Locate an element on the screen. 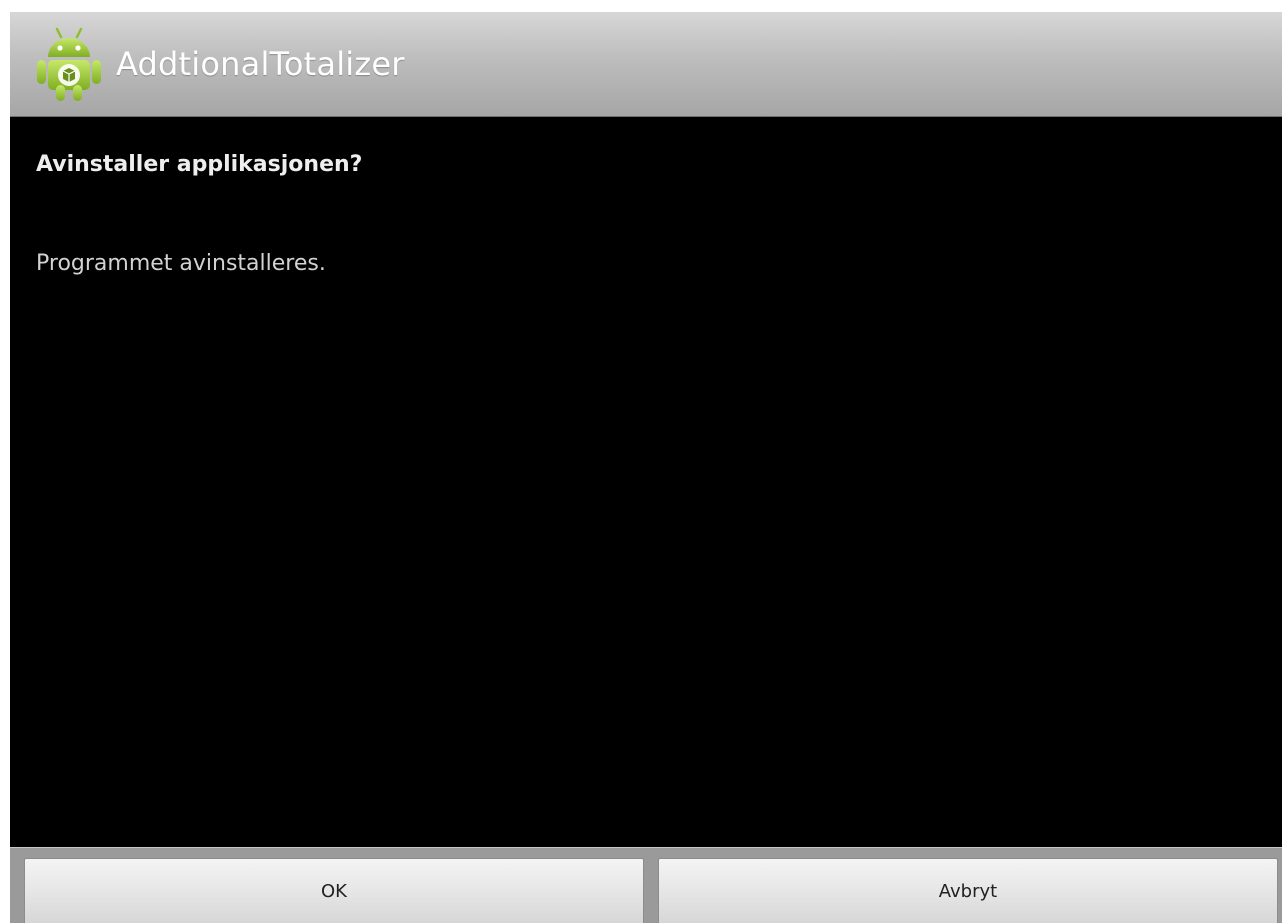 The width and height of the screenshot is (1284, 923). button-bar: OK Avbryt is located at coordinates (646, 885).